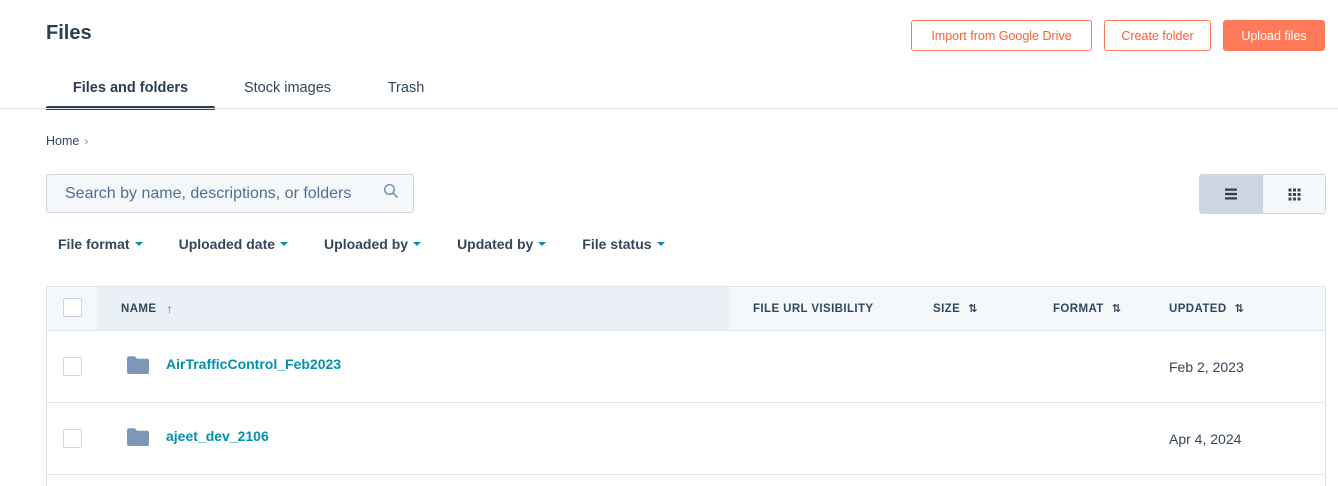 This screenshot has height=486, width=1338. I want to click on updated-date: Feb 2, 2023, so click(1206, 367).